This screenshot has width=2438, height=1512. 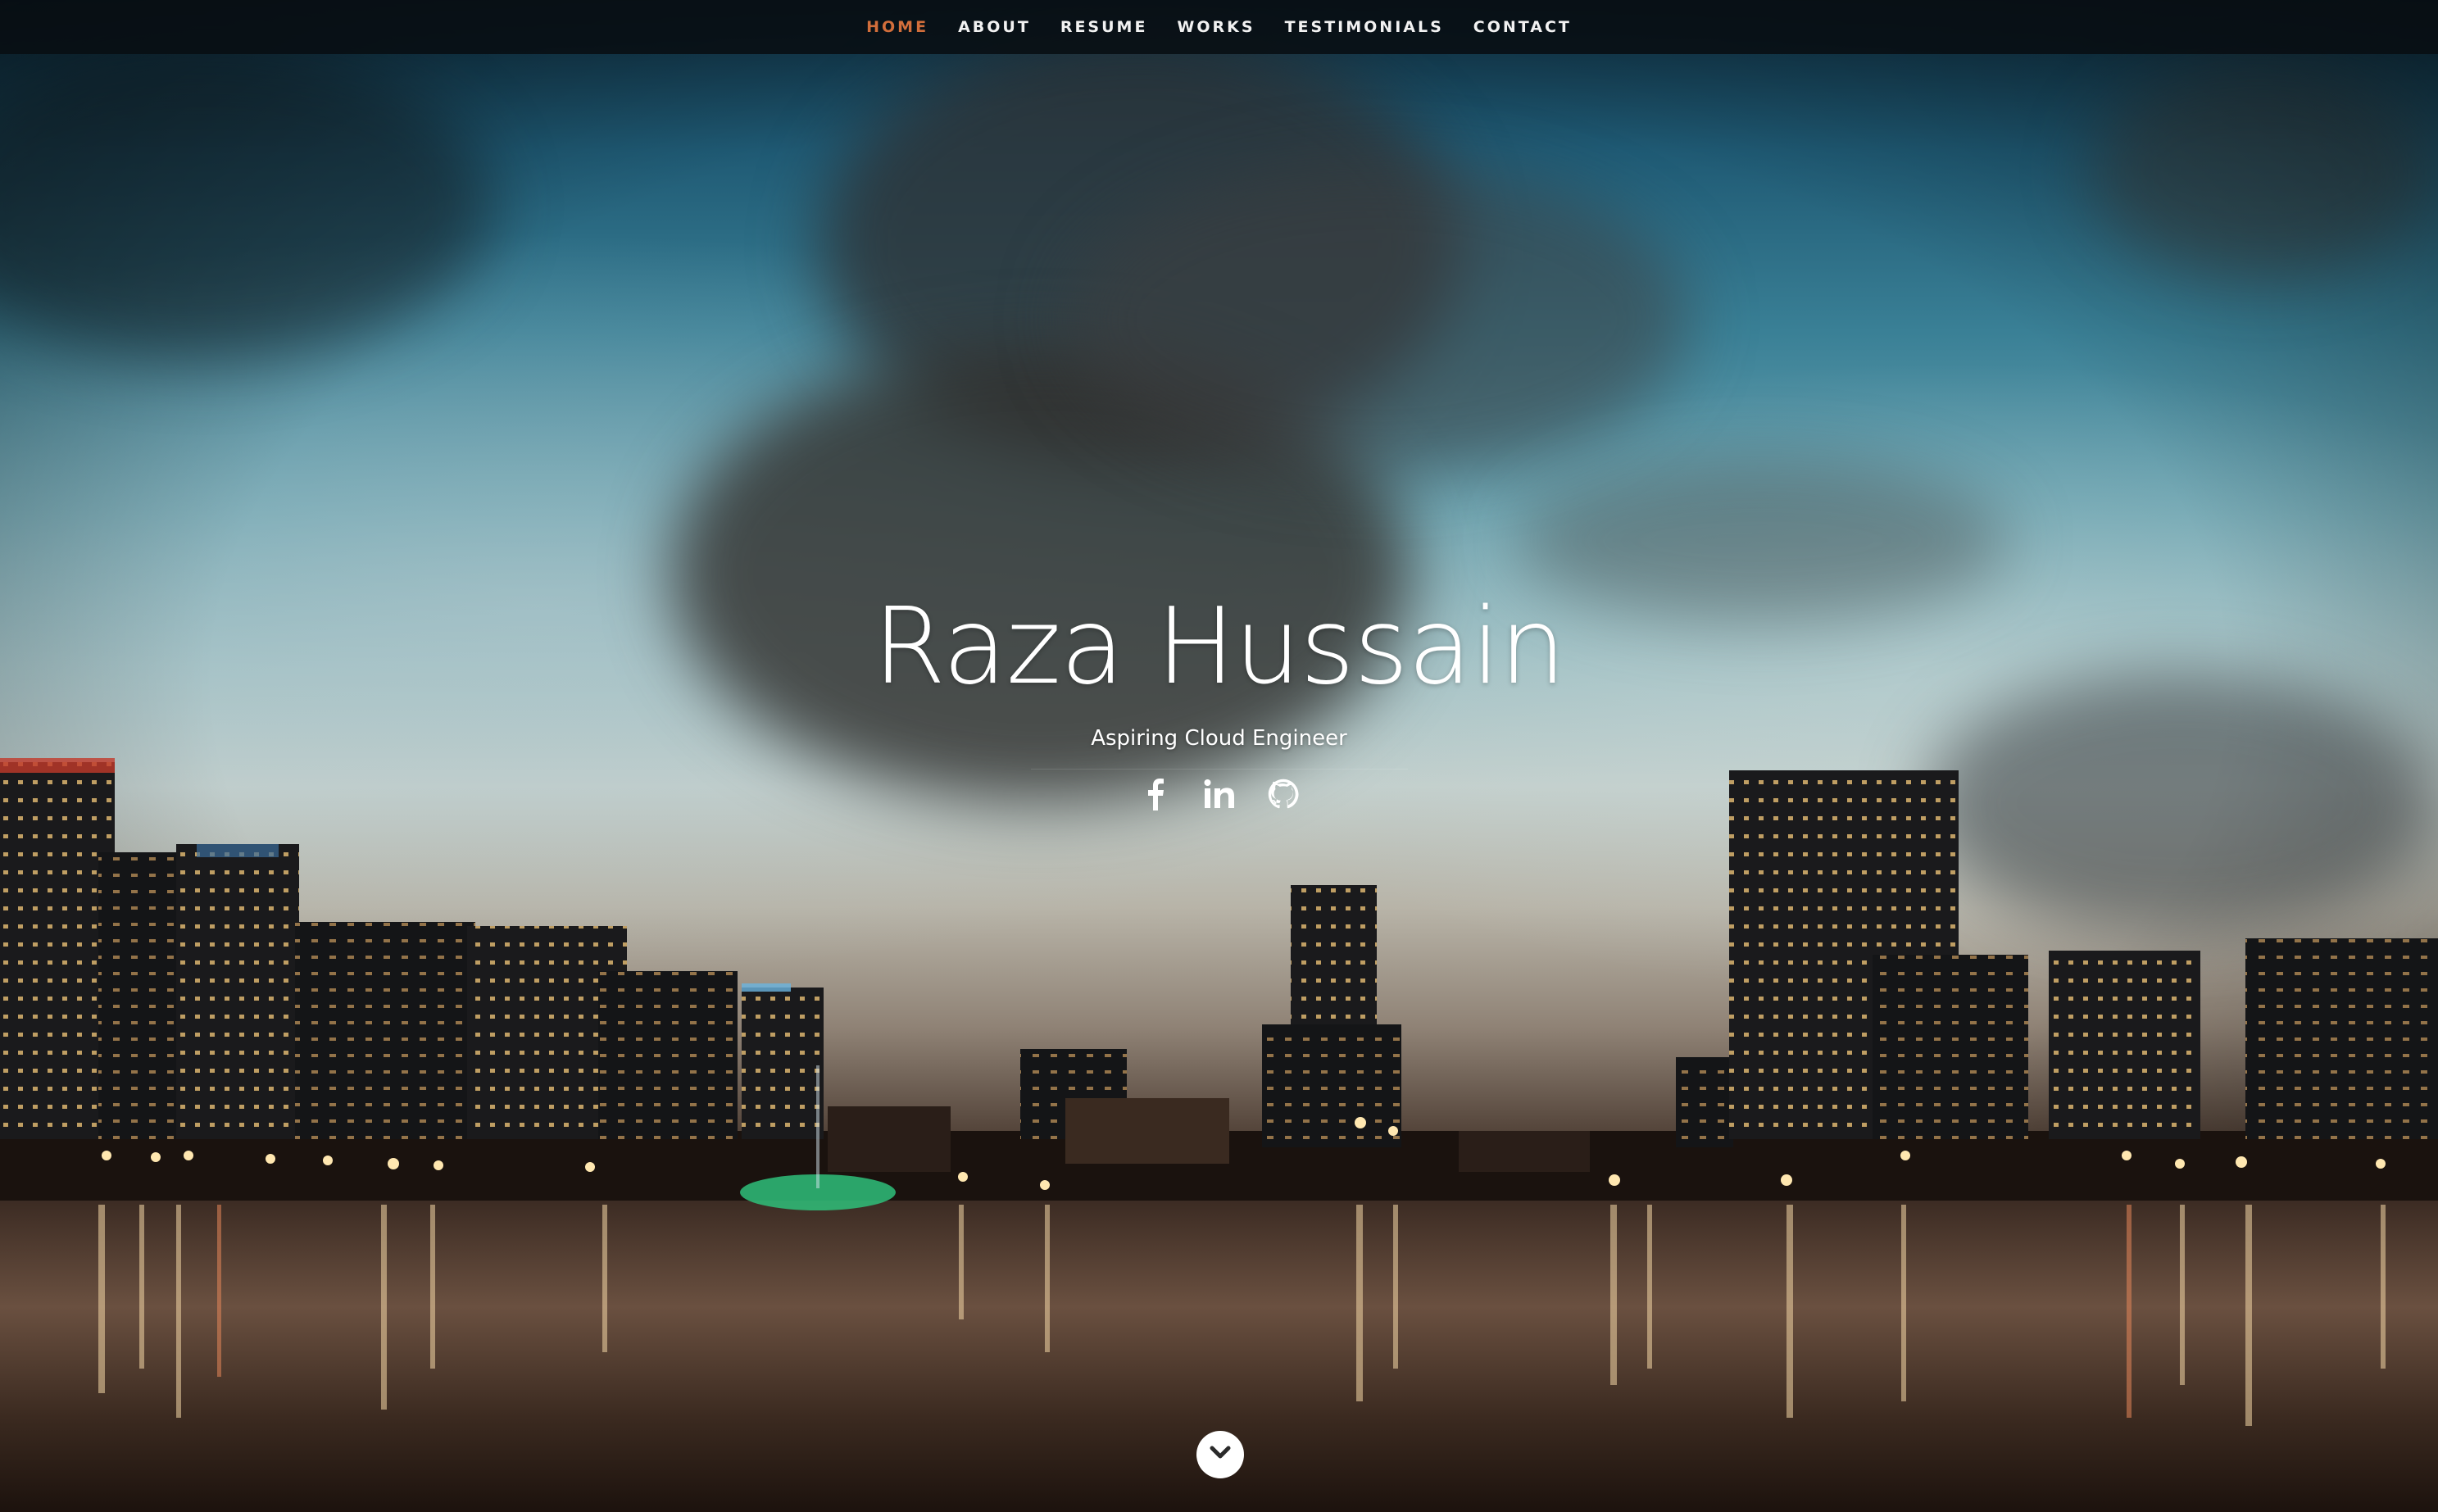 I want to click on banner-subtitle: Aspiring Cloud Engineer, so click(x=1219, y=738).